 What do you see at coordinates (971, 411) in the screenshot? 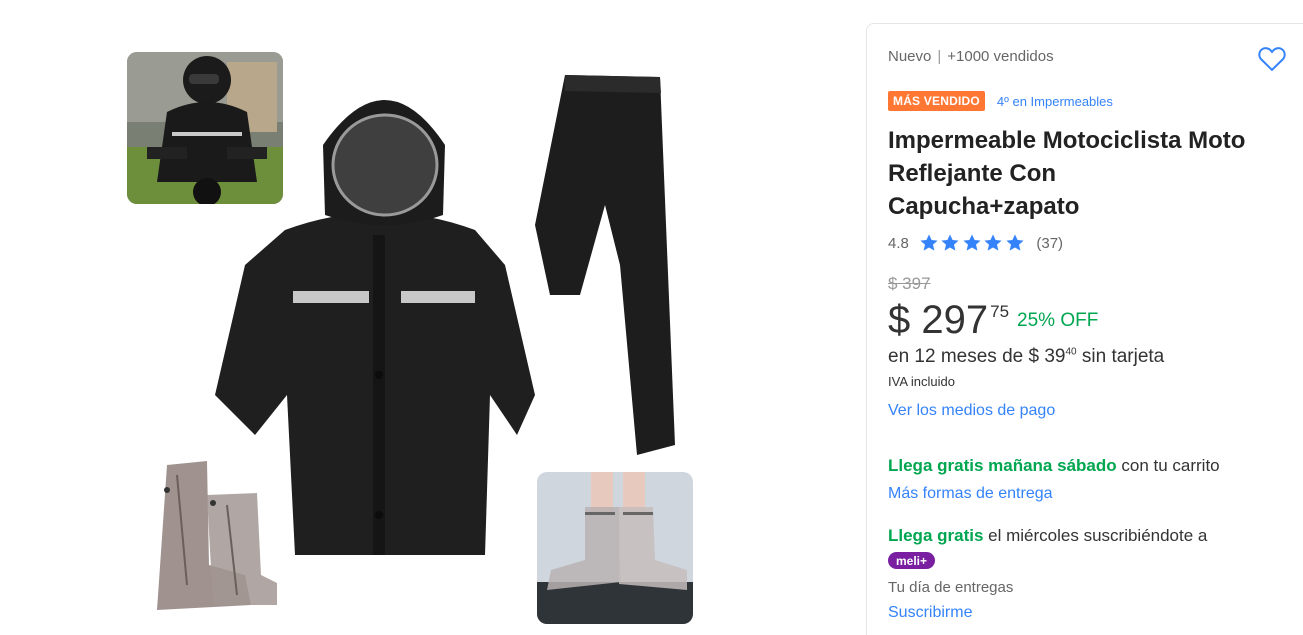
I see `payment-methods-link: Ver los medios de pago` at bounding box center [971, 411].